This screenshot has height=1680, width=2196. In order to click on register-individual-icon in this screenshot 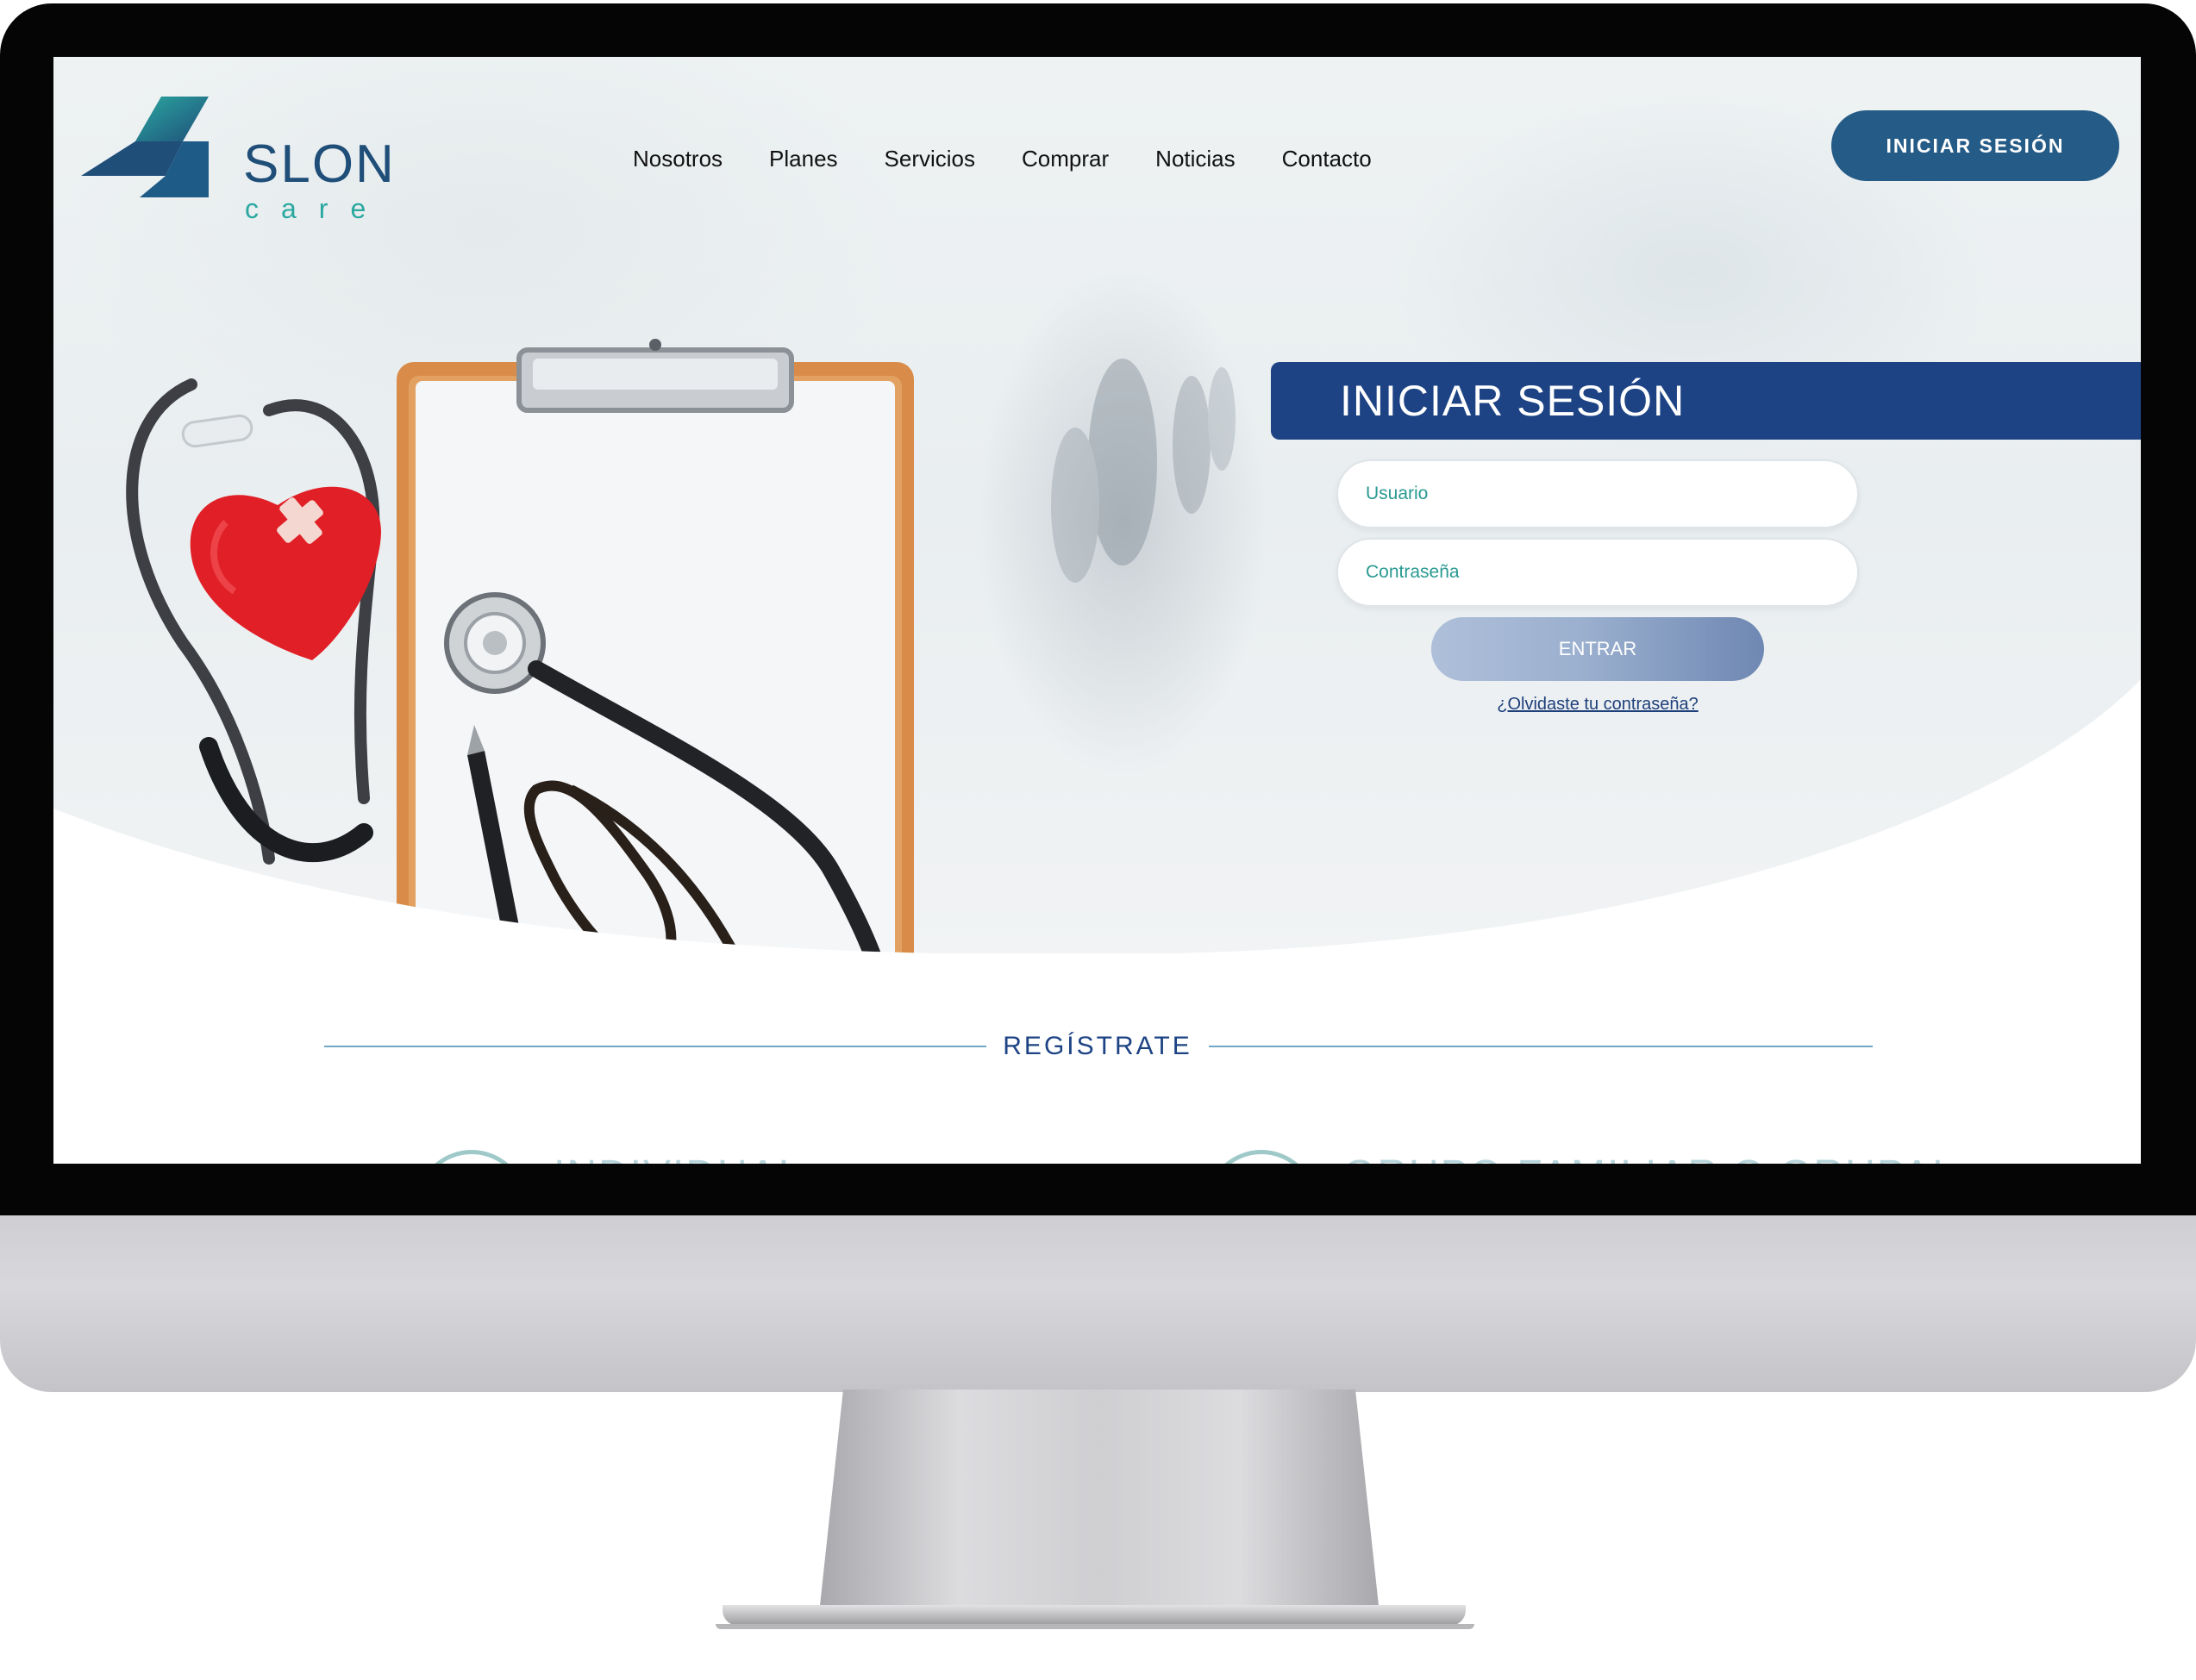, I will do `click(472, 1157)`.